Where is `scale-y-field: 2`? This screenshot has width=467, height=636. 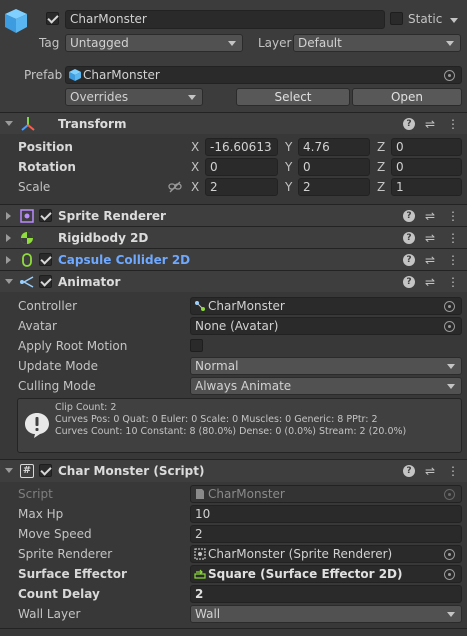 scale-y-field: 2 is located at coordinates (334, 187).